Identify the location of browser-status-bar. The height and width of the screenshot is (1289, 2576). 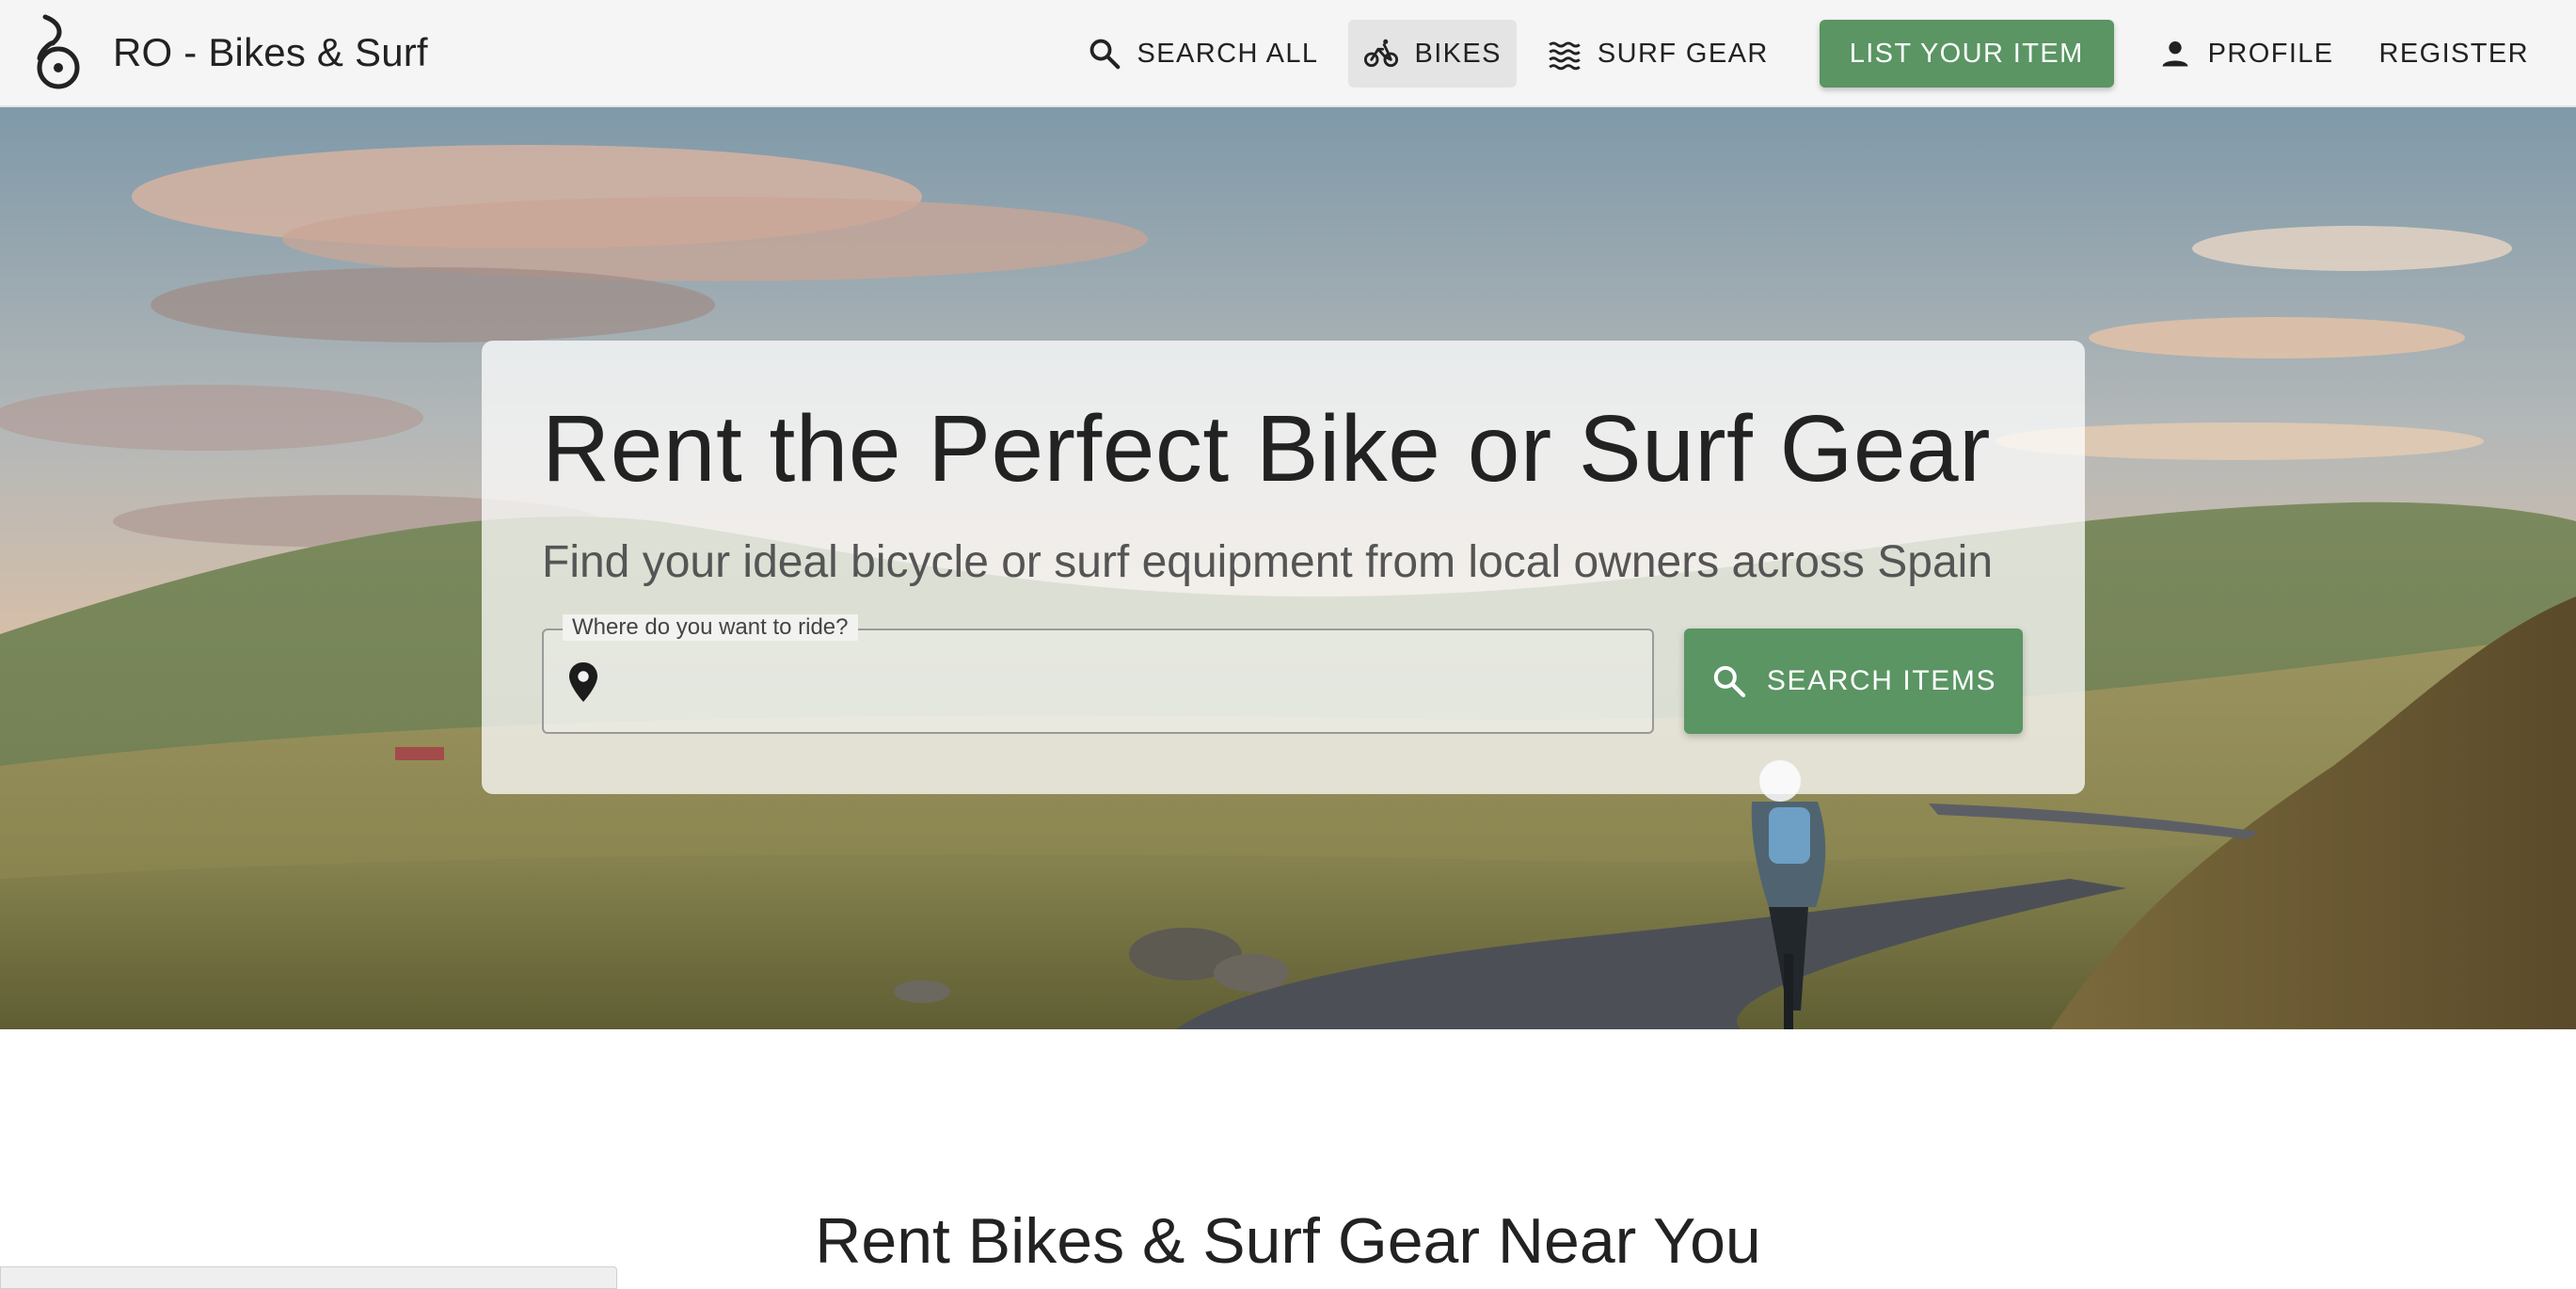
(308, 1277).